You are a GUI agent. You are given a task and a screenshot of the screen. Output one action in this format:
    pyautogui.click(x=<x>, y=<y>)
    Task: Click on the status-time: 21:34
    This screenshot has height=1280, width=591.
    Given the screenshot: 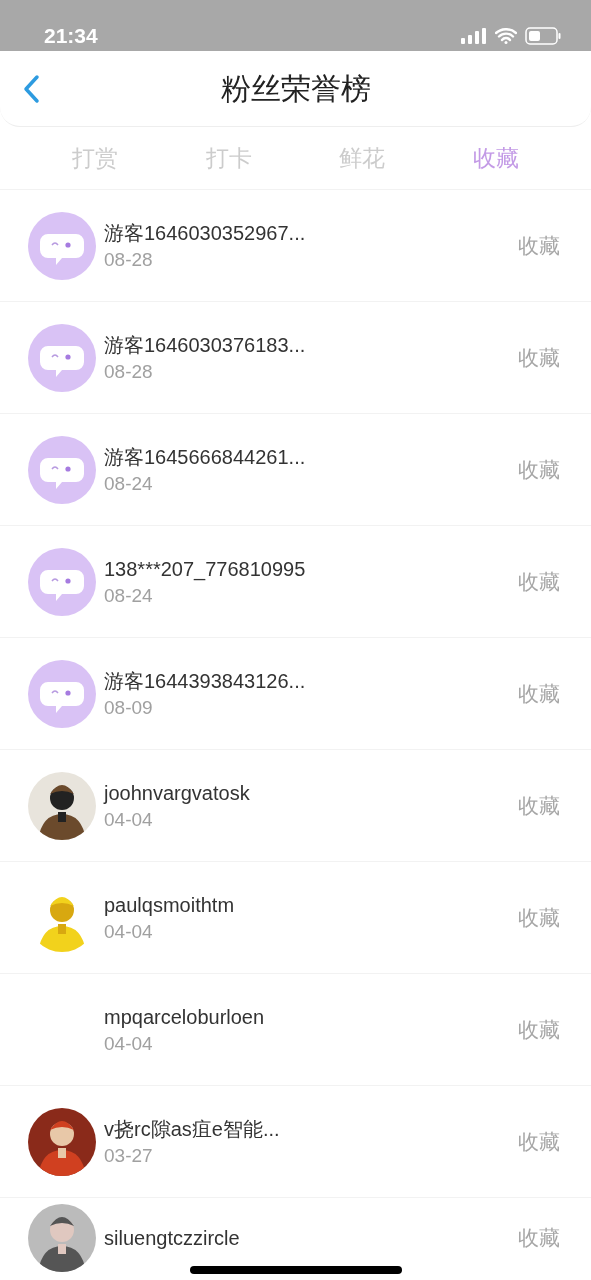 What is the action you would take?
    pyautogui.click(x=71, y=35)
    